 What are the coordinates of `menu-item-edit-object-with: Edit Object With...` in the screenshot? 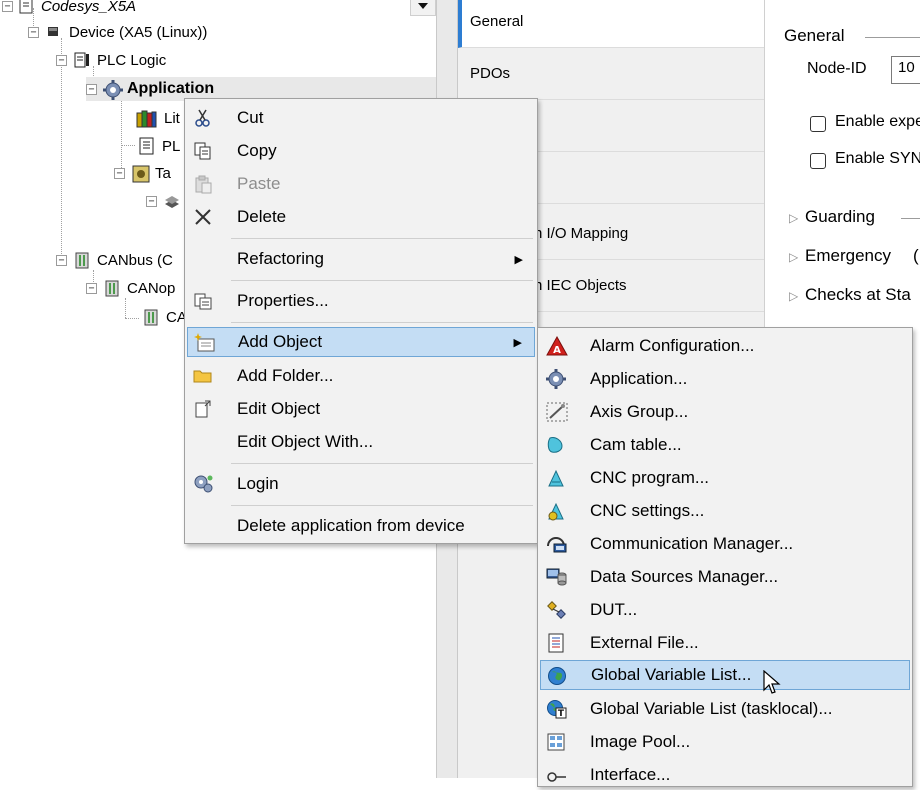 It's located at (361, 442).